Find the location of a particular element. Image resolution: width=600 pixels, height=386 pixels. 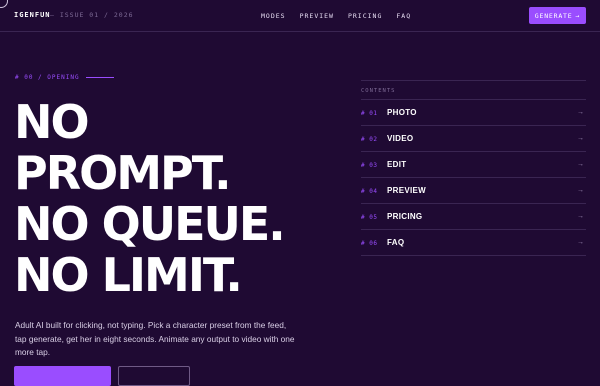

contents-item-pricing: # 05 PRICING → is located at coordinates (473, 216).